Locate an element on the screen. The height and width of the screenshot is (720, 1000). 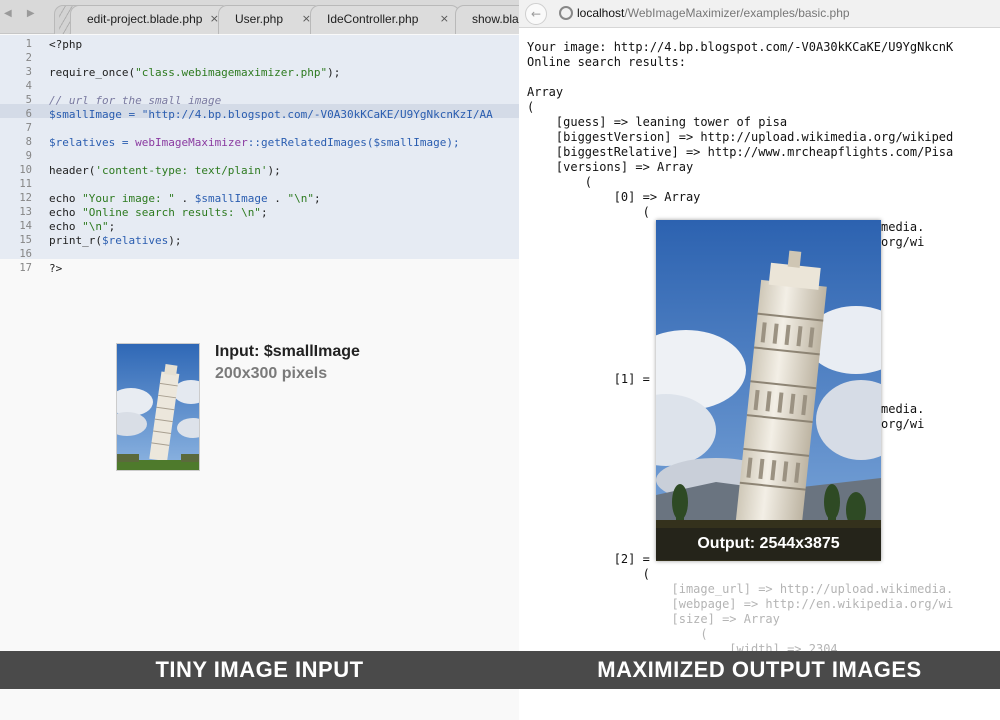
code-line: ?> is located at coordinates (55, 268).